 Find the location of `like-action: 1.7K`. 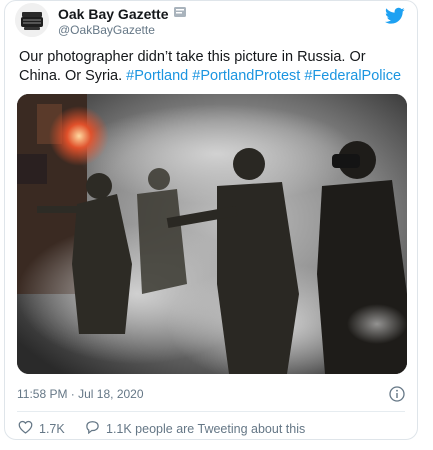

like-action: 1.7K is located at coordinates (41, 428).